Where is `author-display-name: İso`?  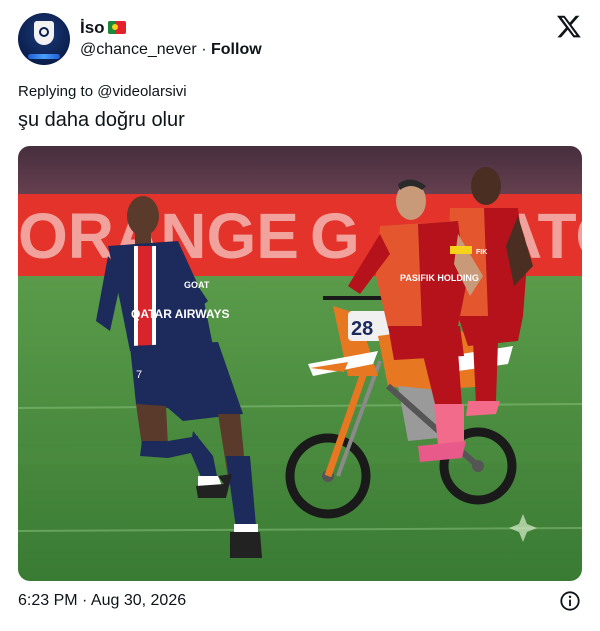
author-display-name: İso is located at coordinates (92, 28).